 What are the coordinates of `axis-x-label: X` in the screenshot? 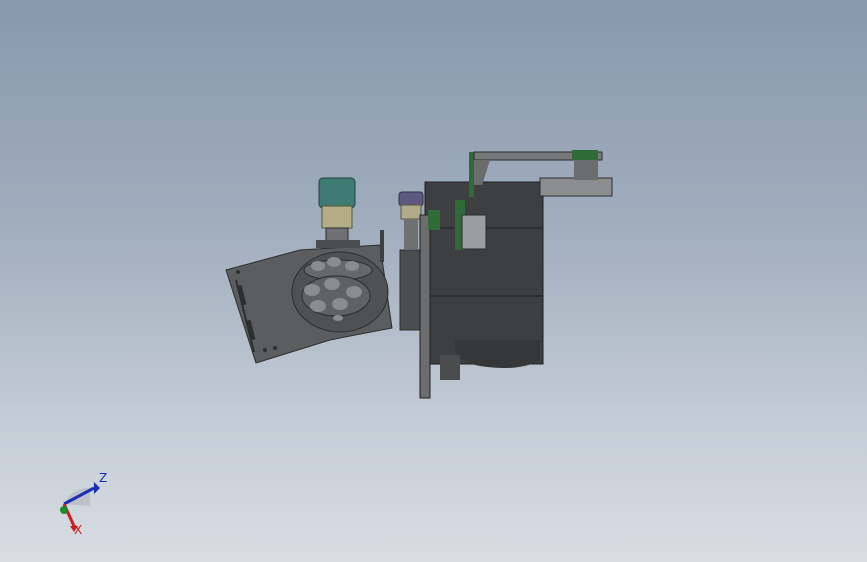 It's located at (78, 530).